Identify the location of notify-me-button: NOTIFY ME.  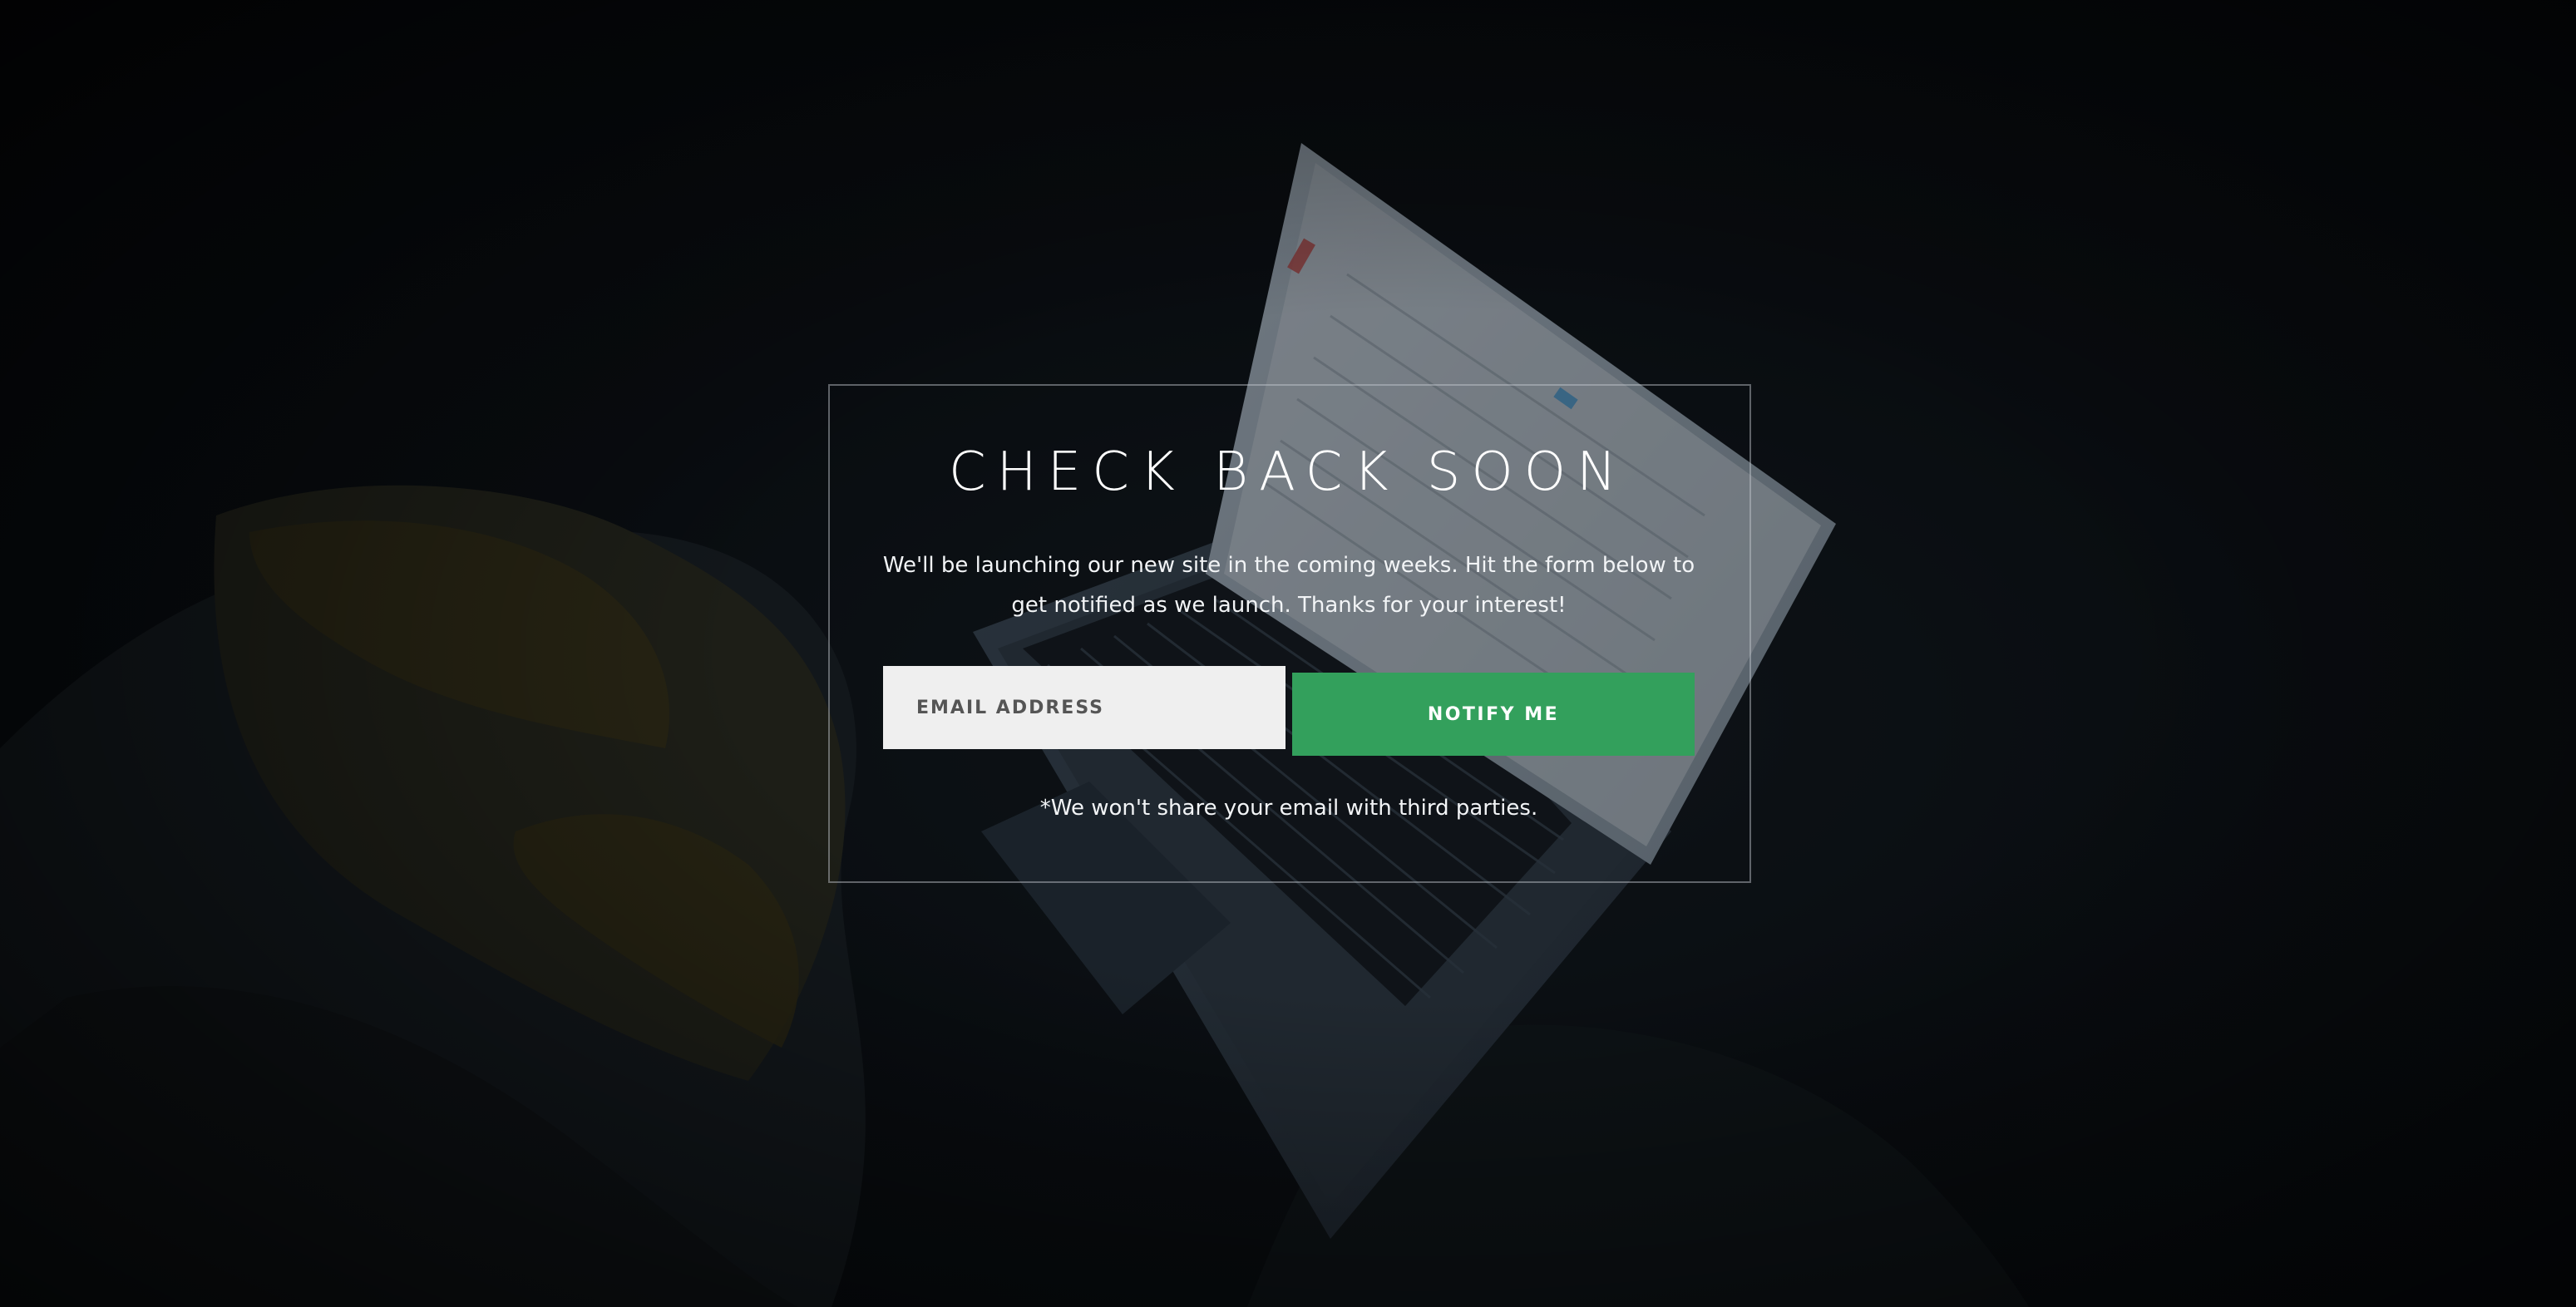
(1493, 714).